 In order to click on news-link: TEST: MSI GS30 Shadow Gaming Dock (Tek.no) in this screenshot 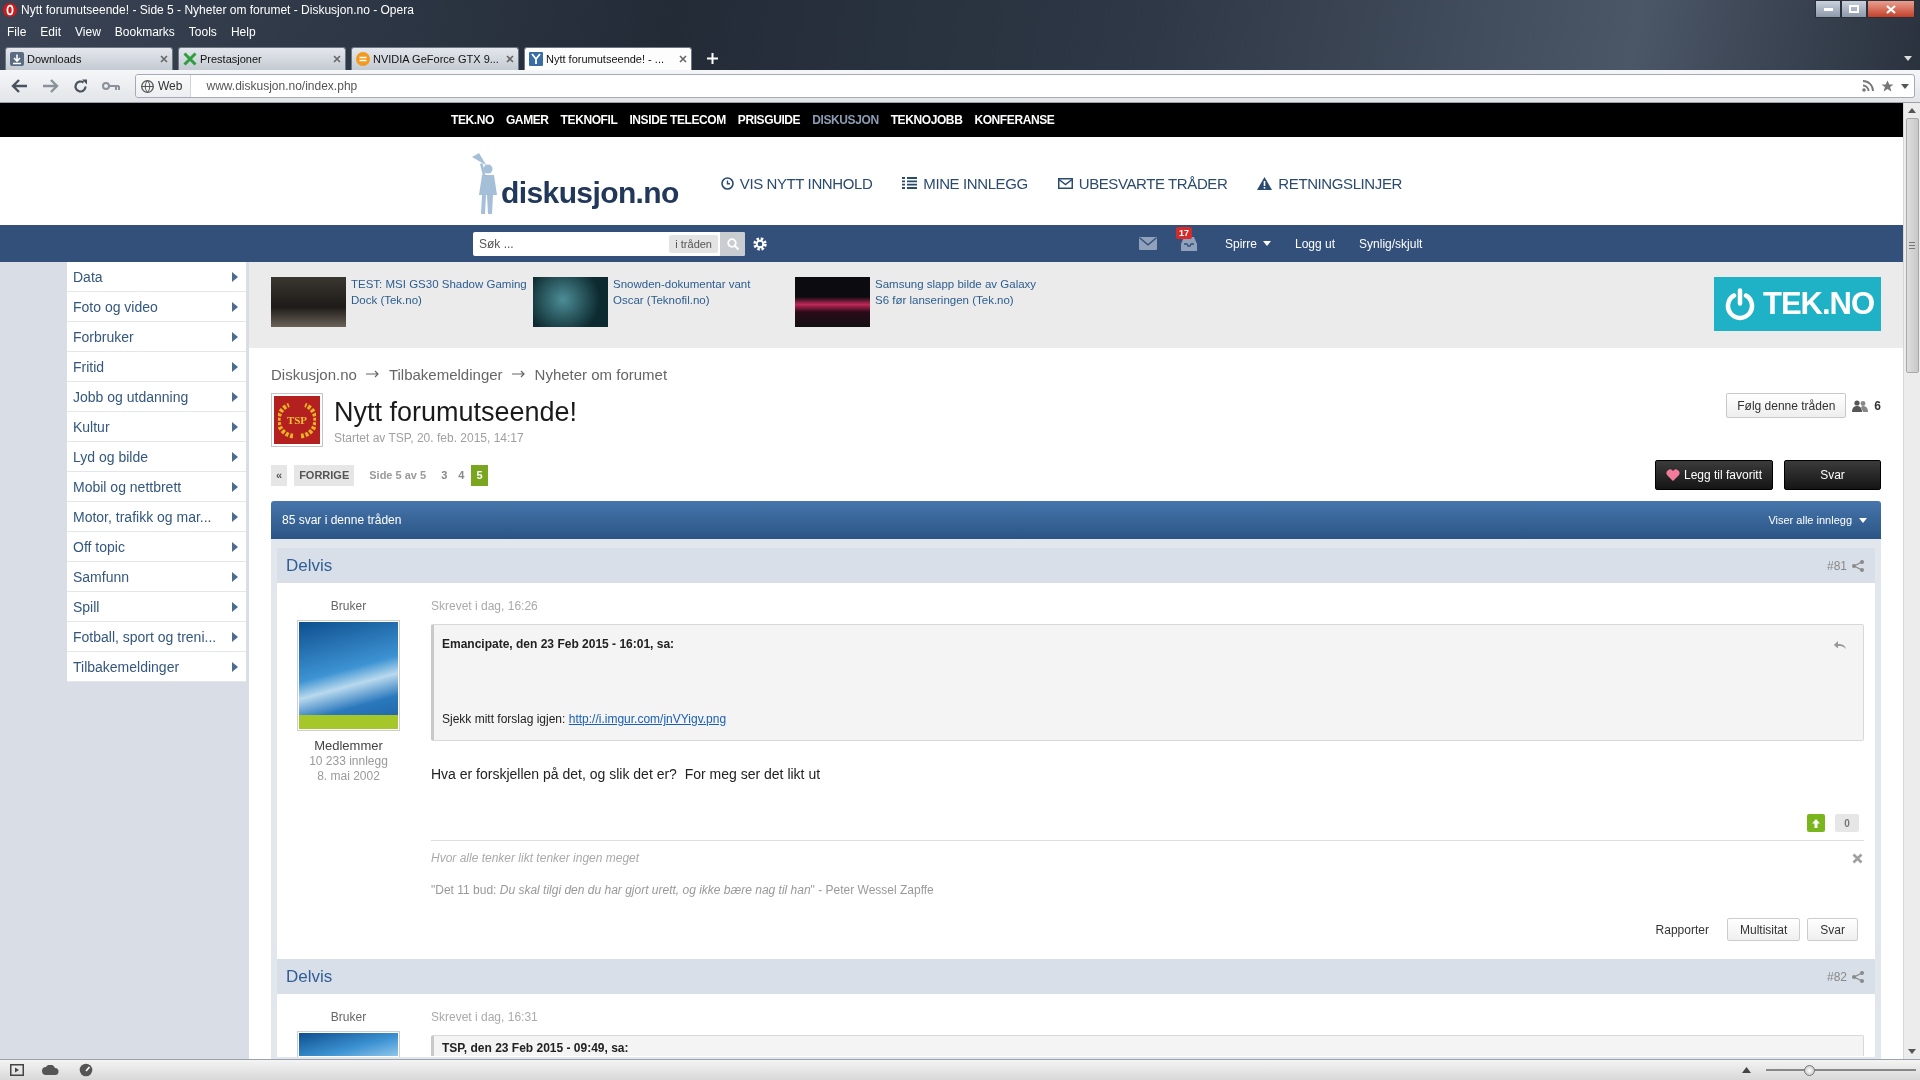, I will do `click(440, 301)`.